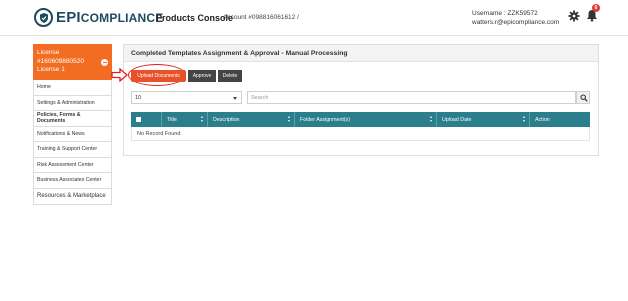 The width and height of the screenshot is (628, 301). I want to click on sidebar-item-training: Training & Support Center, so click(72, 150).